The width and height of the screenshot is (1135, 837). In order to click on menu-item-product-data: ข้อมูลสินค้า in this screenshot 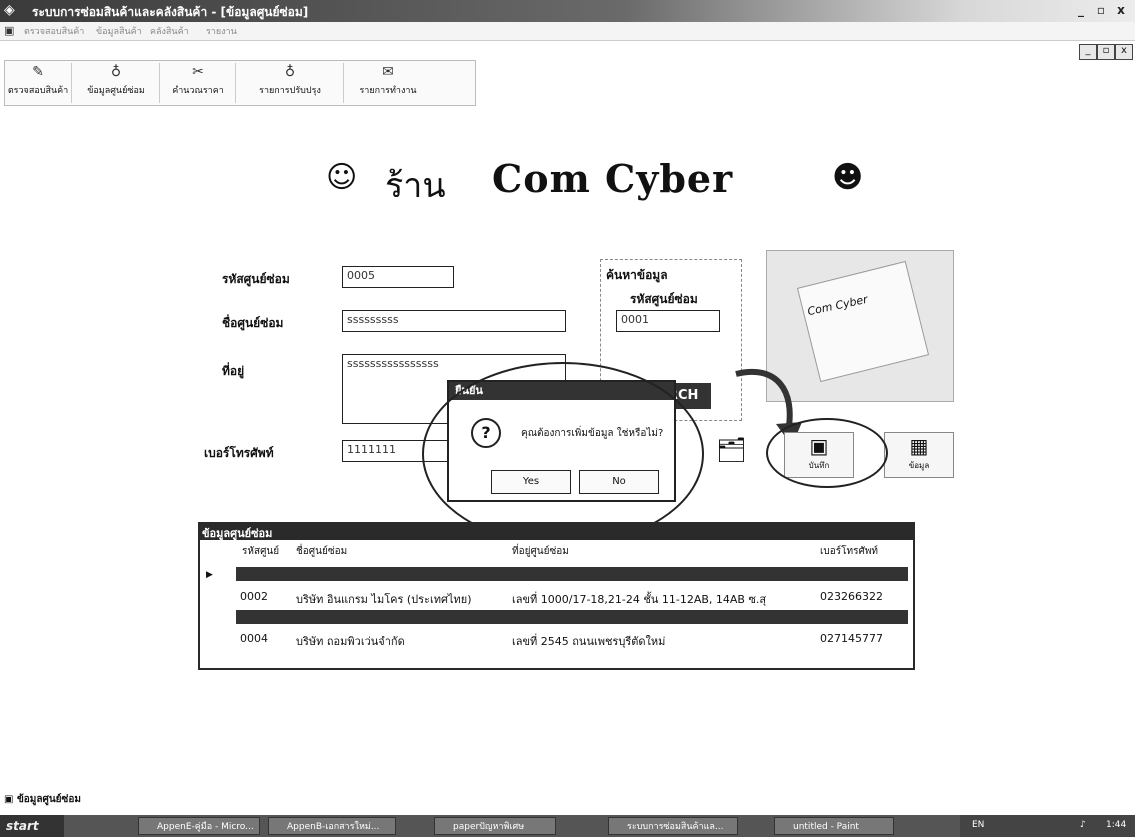, I will do `click(119, 31)`.